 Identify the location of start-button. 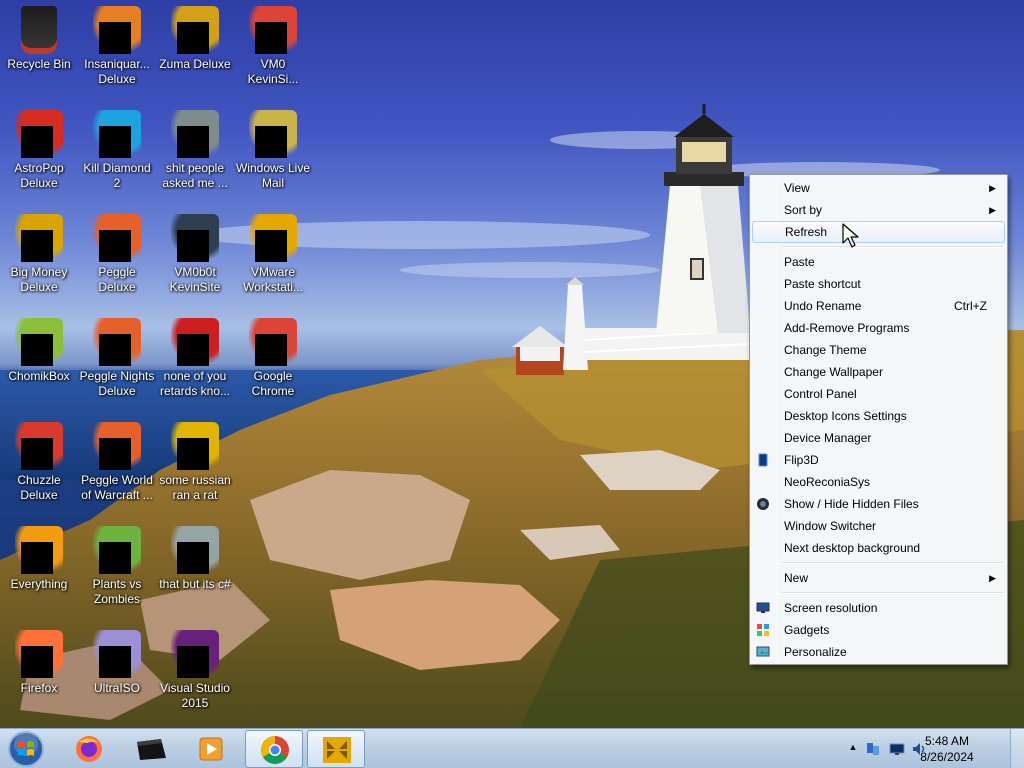
(26, 749).